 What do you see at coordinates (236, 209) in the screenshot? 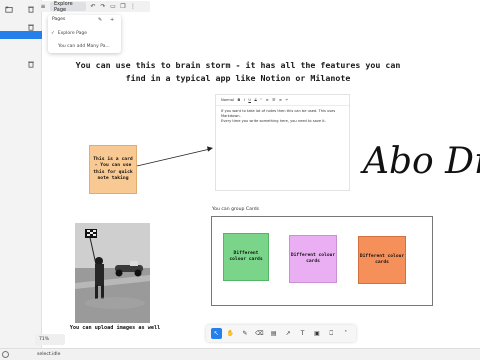
I see `group-label: You can group Cards` at bounding box center [236, 209].